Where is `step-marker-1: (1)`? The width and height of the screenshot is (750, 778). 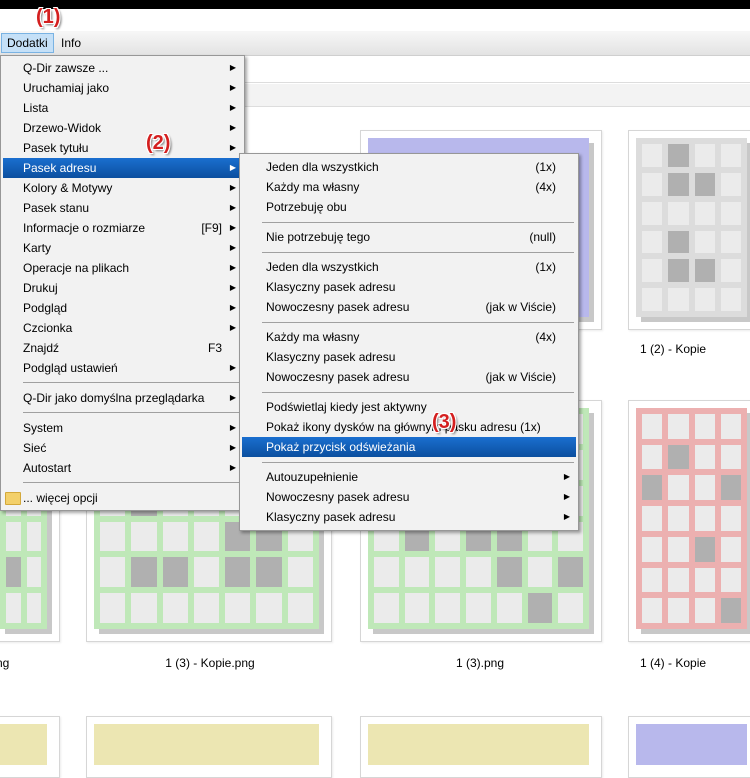 step-marker-1: (1) is located at coordinates (48, 17).